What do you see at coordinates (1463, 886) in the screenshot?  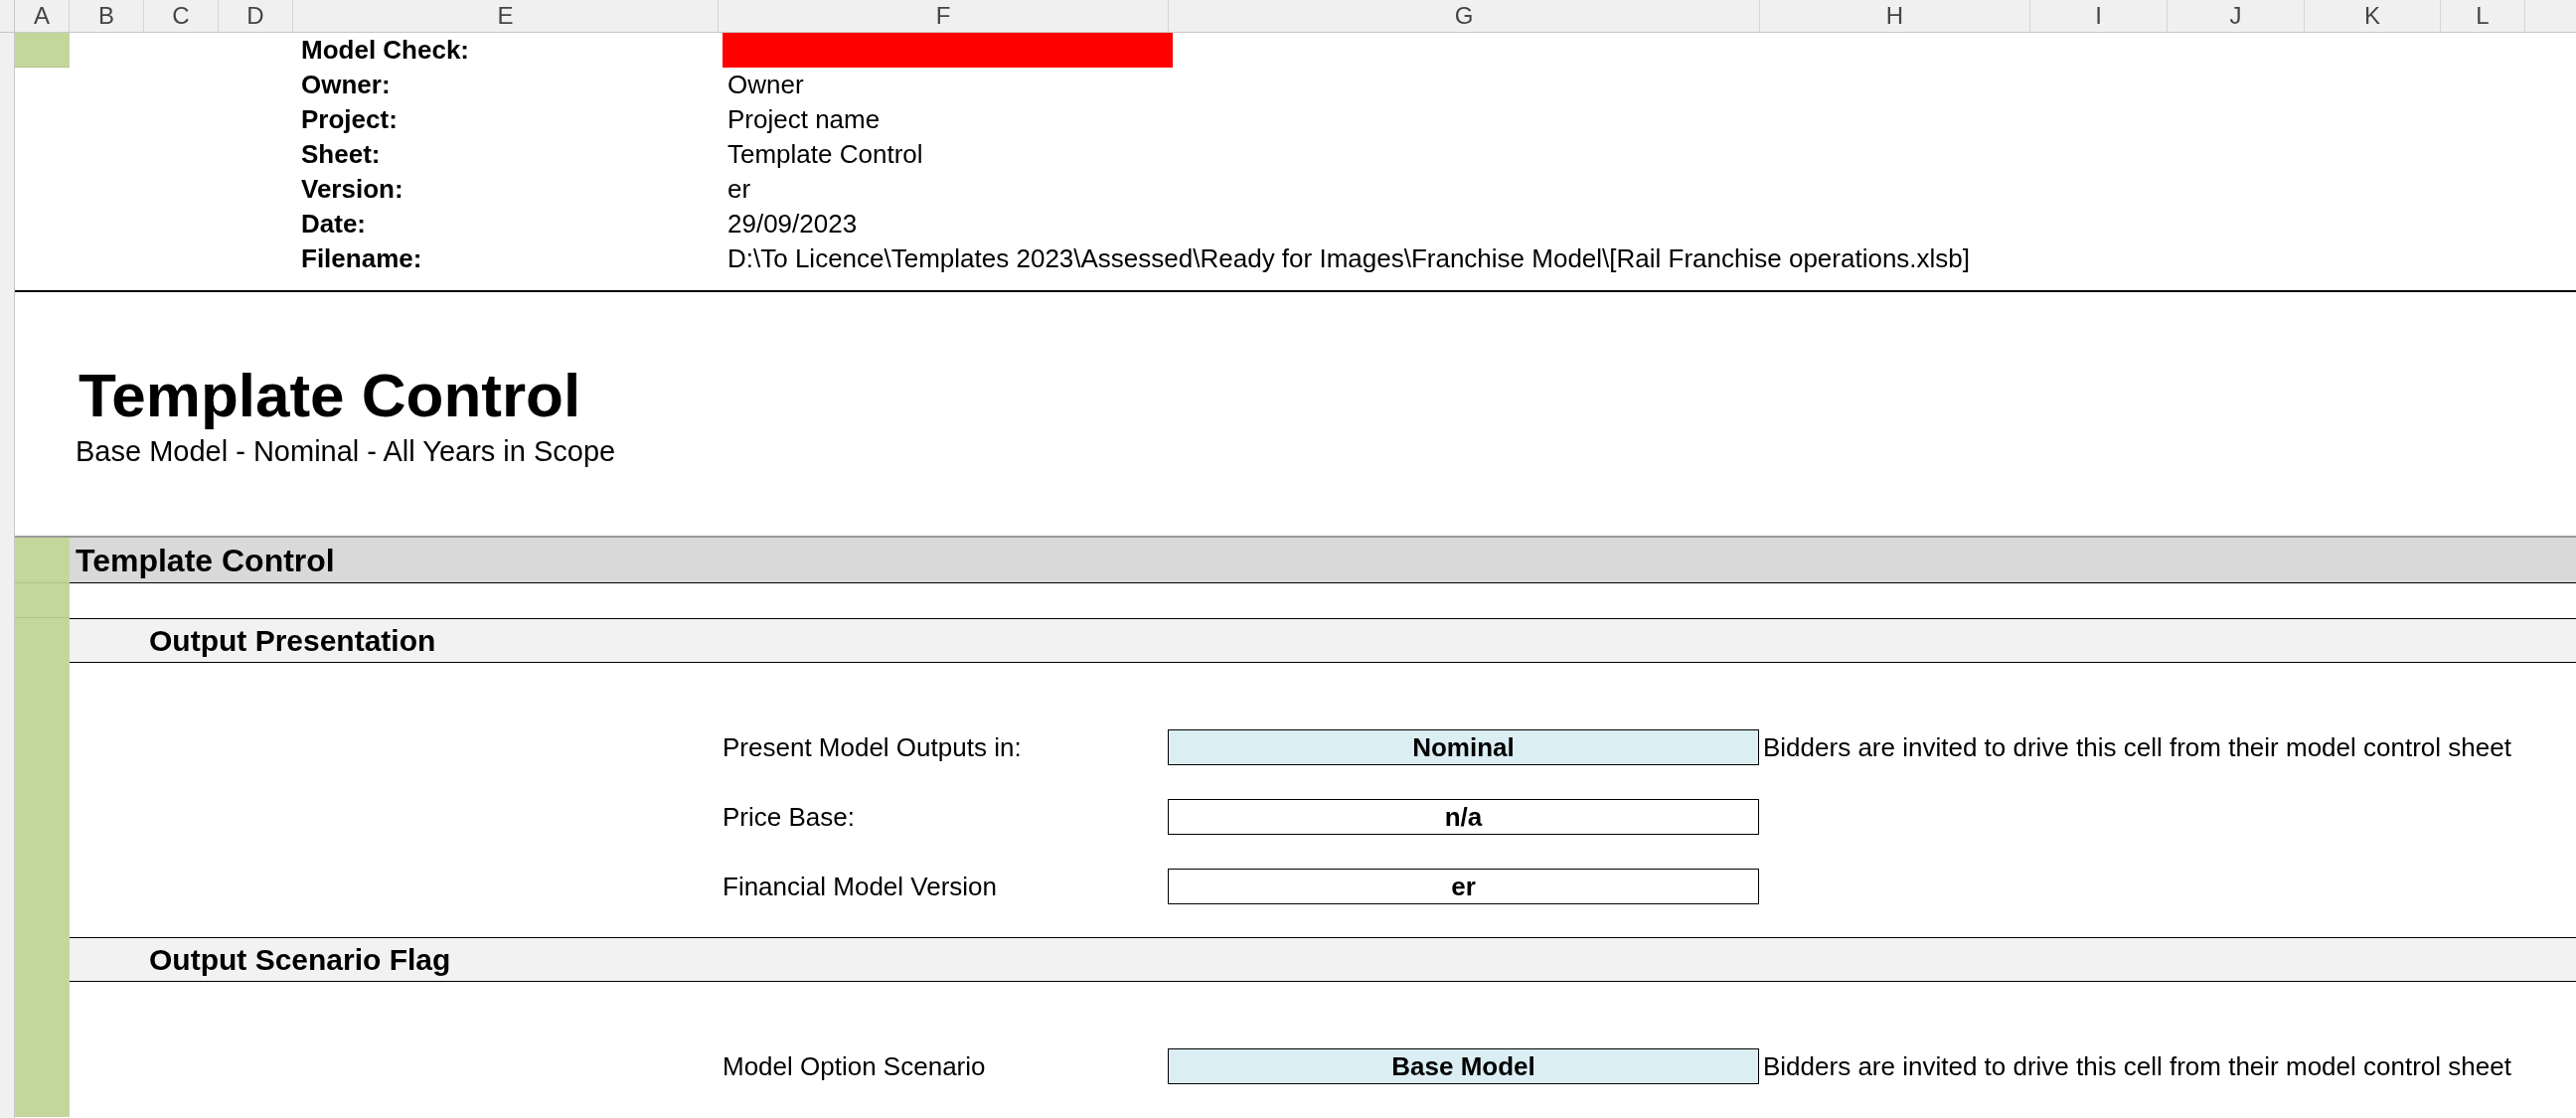 I see `field-input: er` at bounding box center [1463, 886].